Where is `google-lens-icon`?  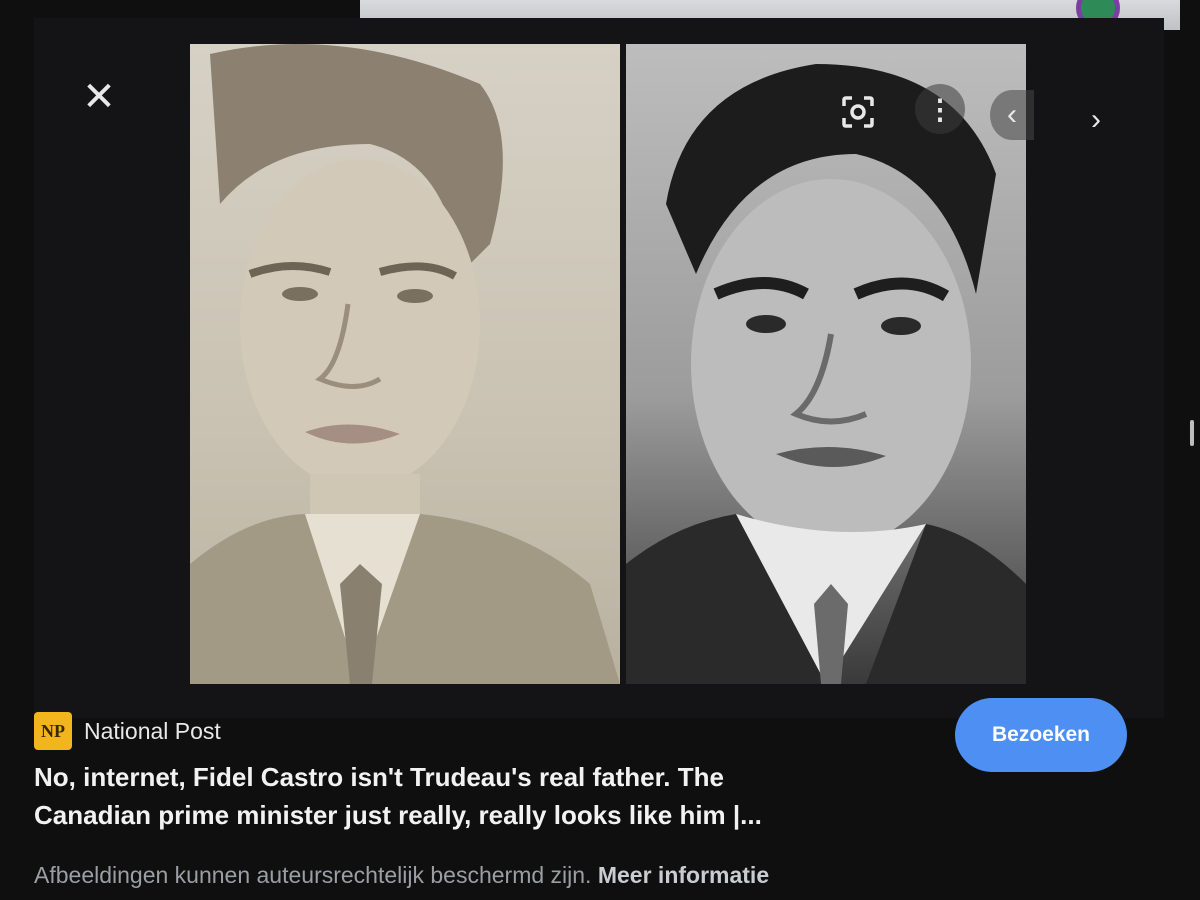 google-lens-icon is located at coordinates (858, 112).